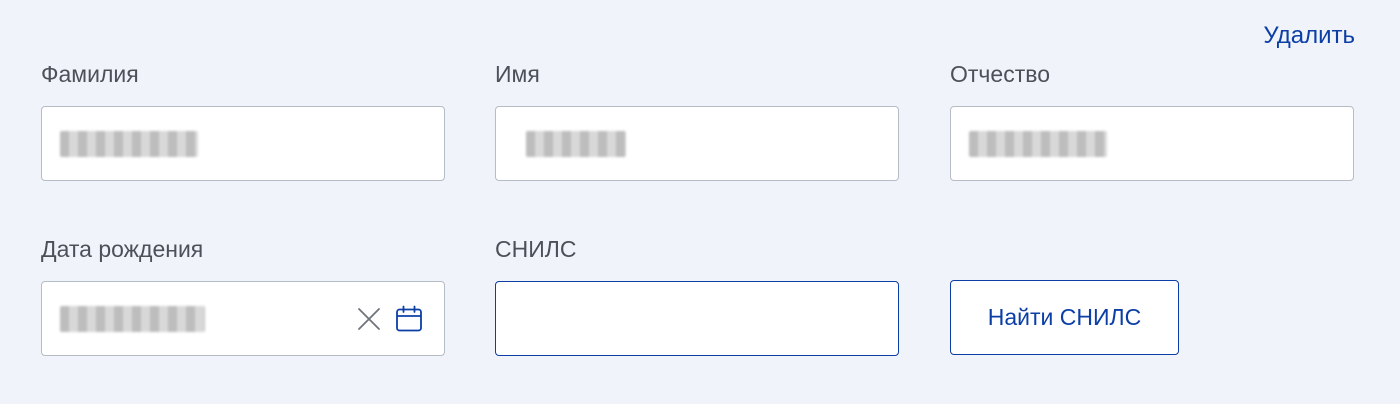  What do you see at coordinates (1064, 317) in the screenshot?
I see `find-snils-button: Найти СНИЛС` at bounding box center [1064, 317].